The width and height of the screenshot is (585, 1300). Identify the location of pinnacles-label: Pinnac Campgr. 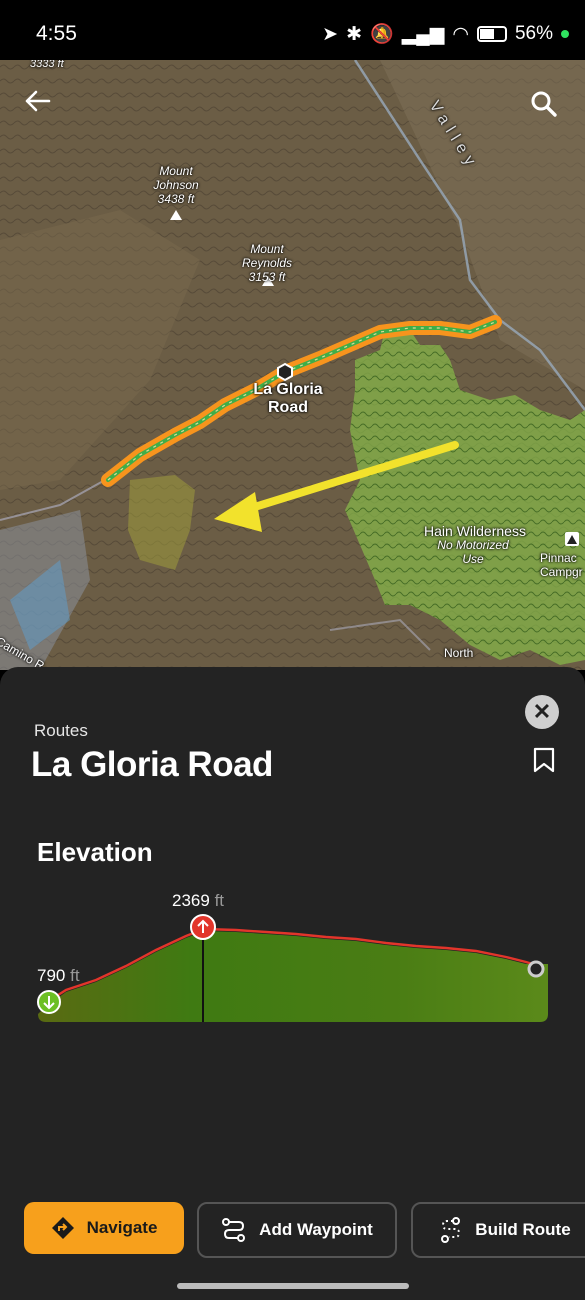
(561, 565).